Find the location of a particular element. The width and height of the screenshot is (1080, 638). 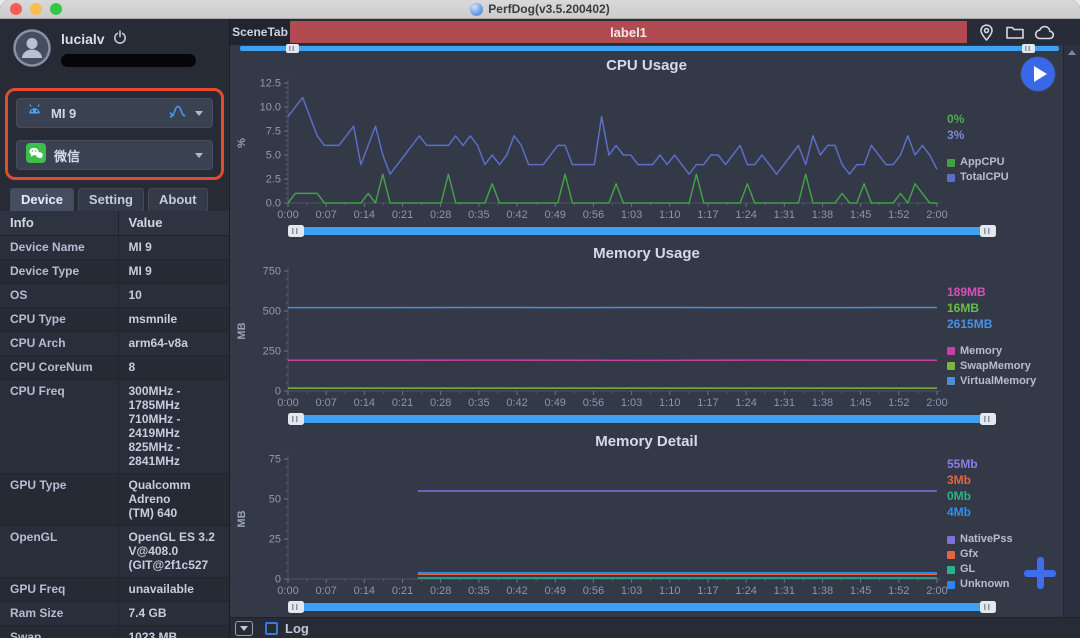

add-button is located at coordinates (1040, 573).